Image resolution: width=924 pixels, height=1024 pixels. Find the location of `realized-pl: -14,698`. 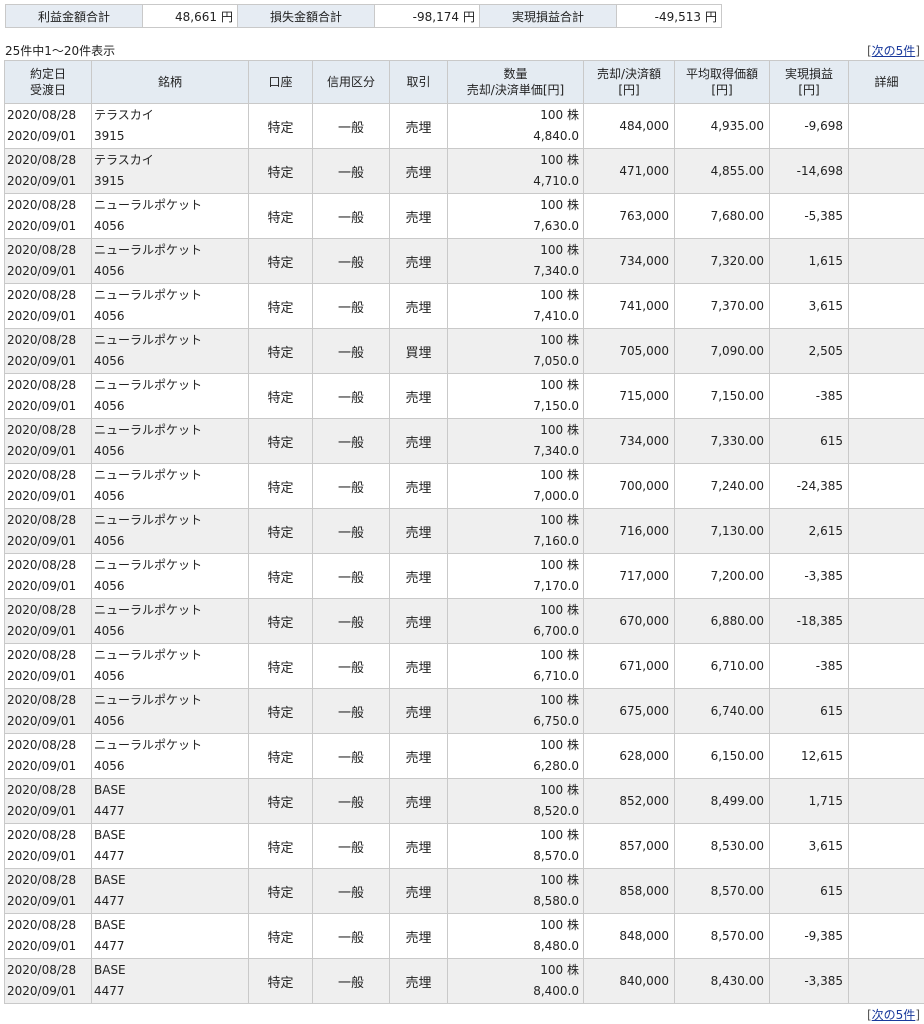

realized-pl: -14,698 is located at coordinates (809, 171).